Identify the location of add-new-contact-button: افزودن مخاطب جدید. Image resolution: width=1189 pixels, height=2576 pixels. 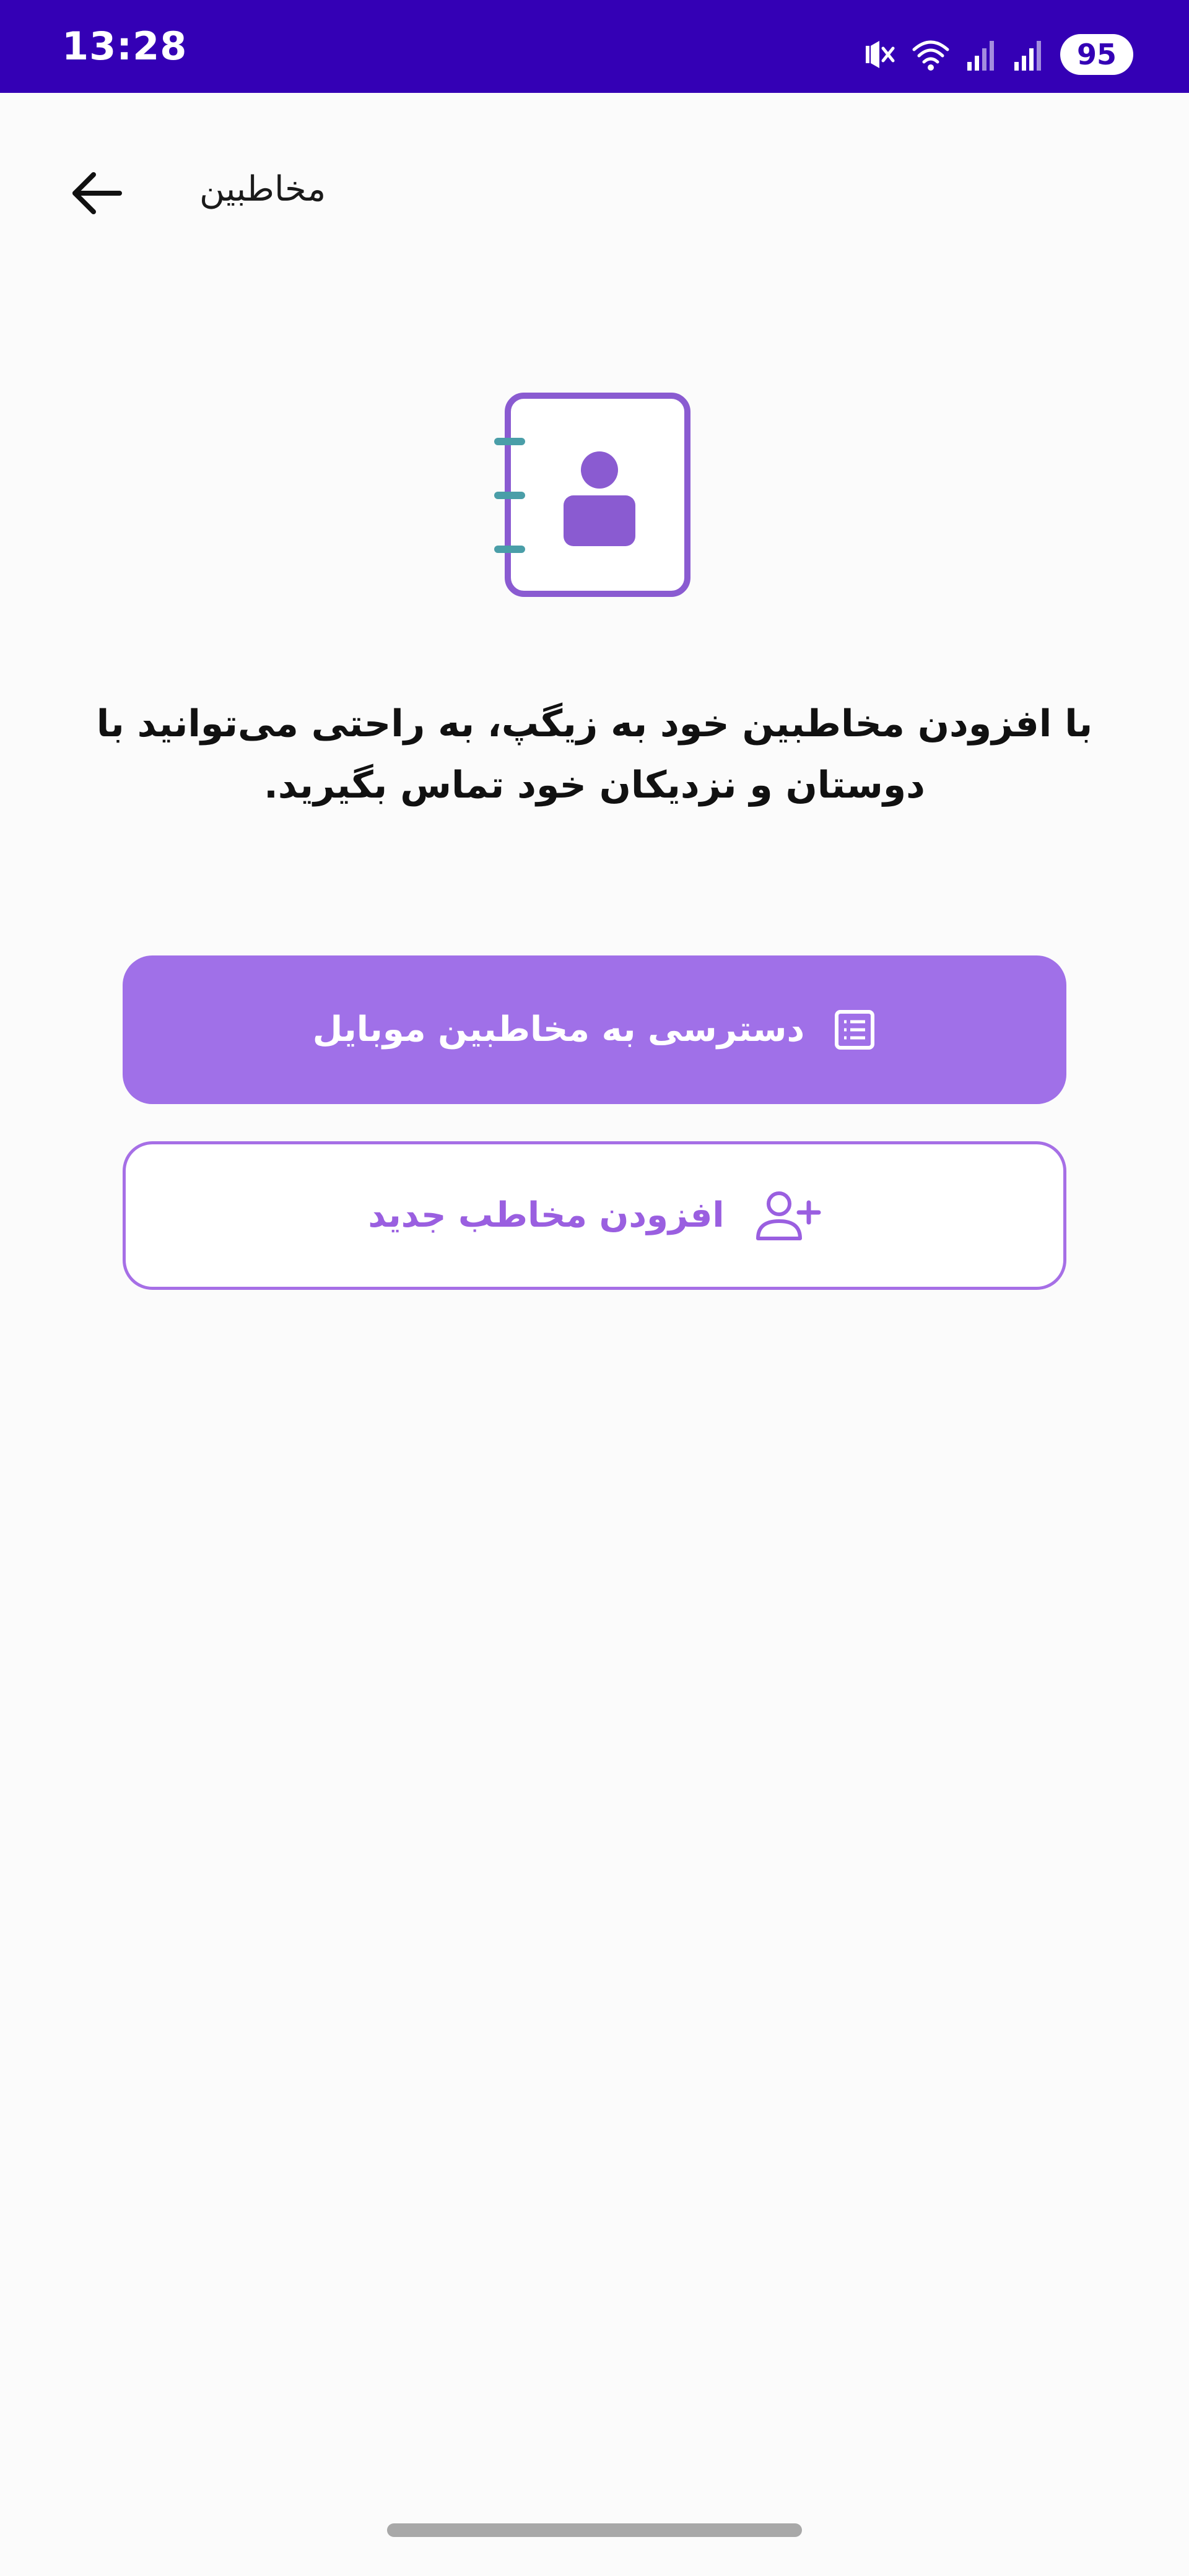
(594, 1215).